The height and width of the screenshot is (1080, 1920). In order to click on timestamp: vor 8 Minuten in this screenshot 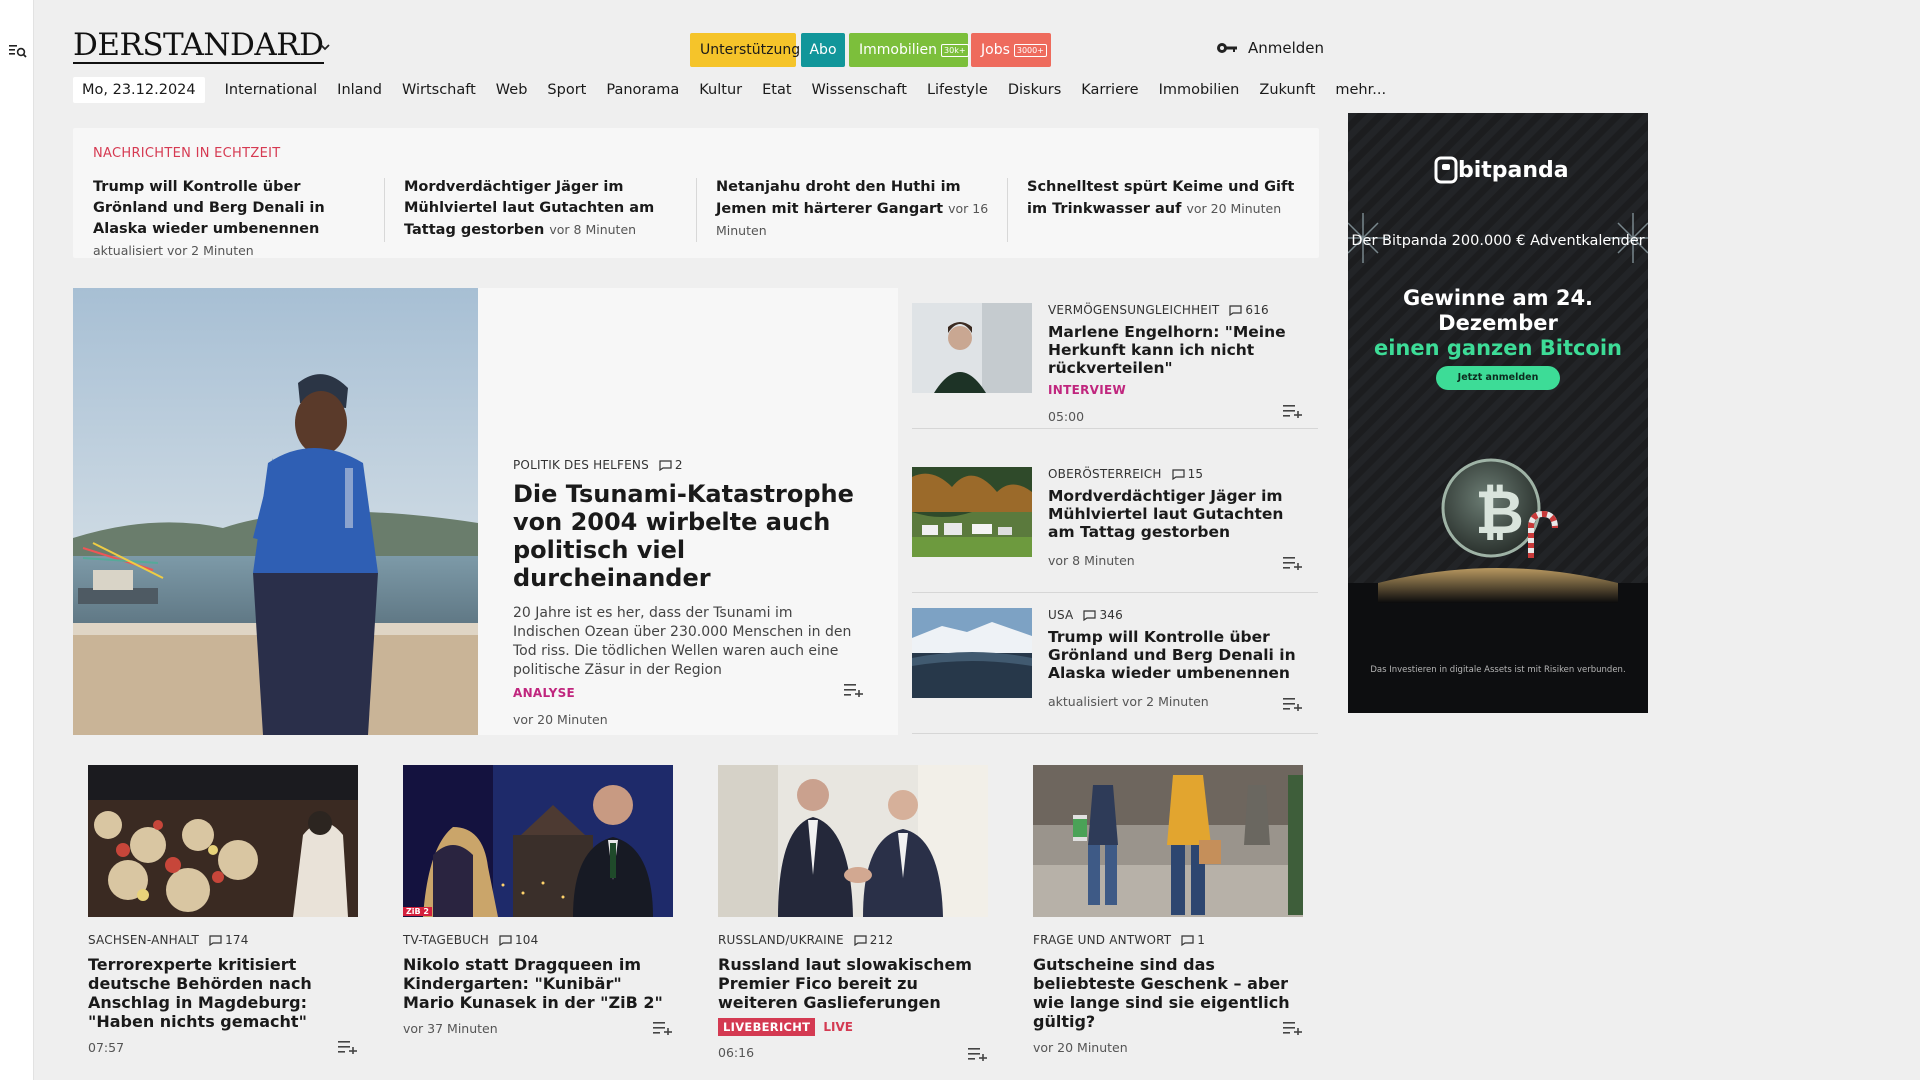, I will do `click(1091, 560)`.